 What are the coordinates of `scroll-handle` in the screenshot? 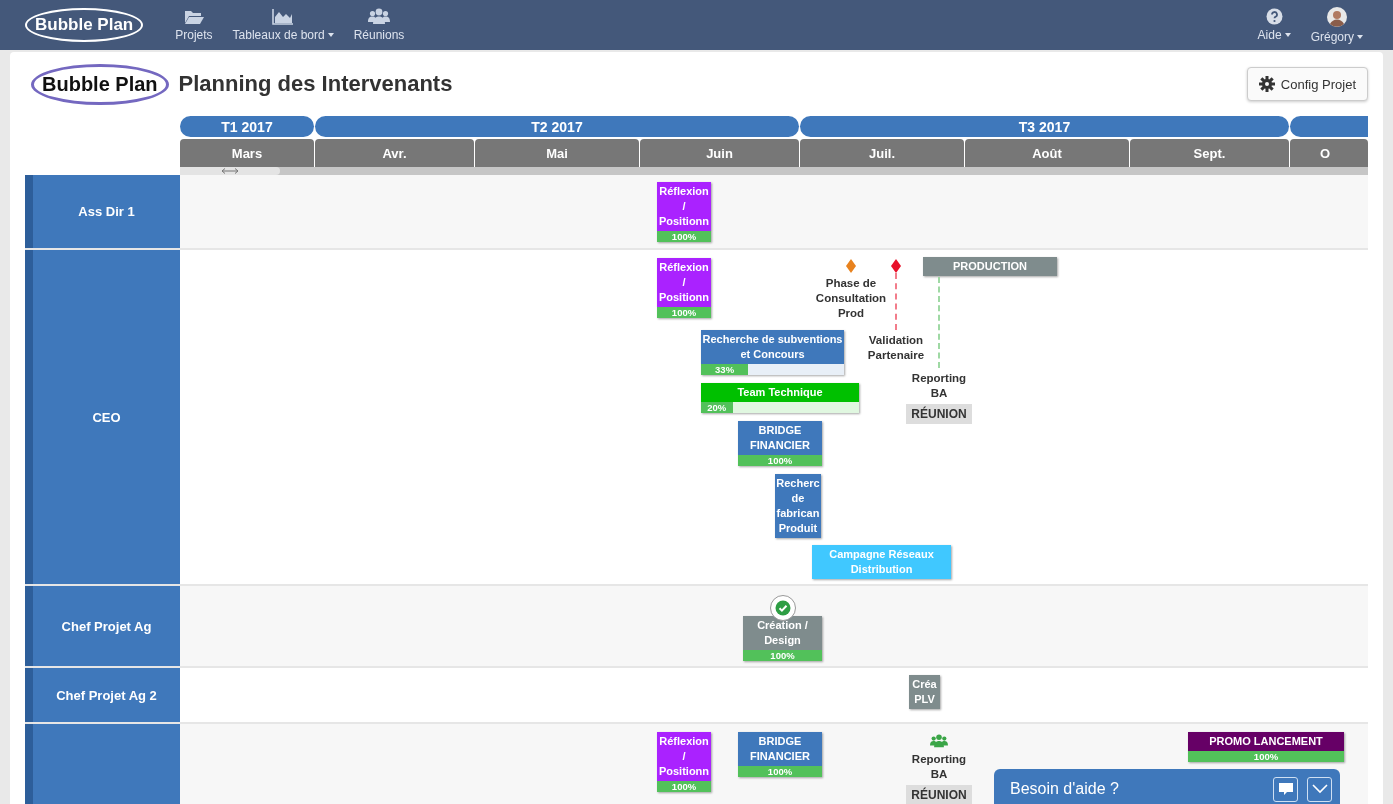 It's located at (230, 171).